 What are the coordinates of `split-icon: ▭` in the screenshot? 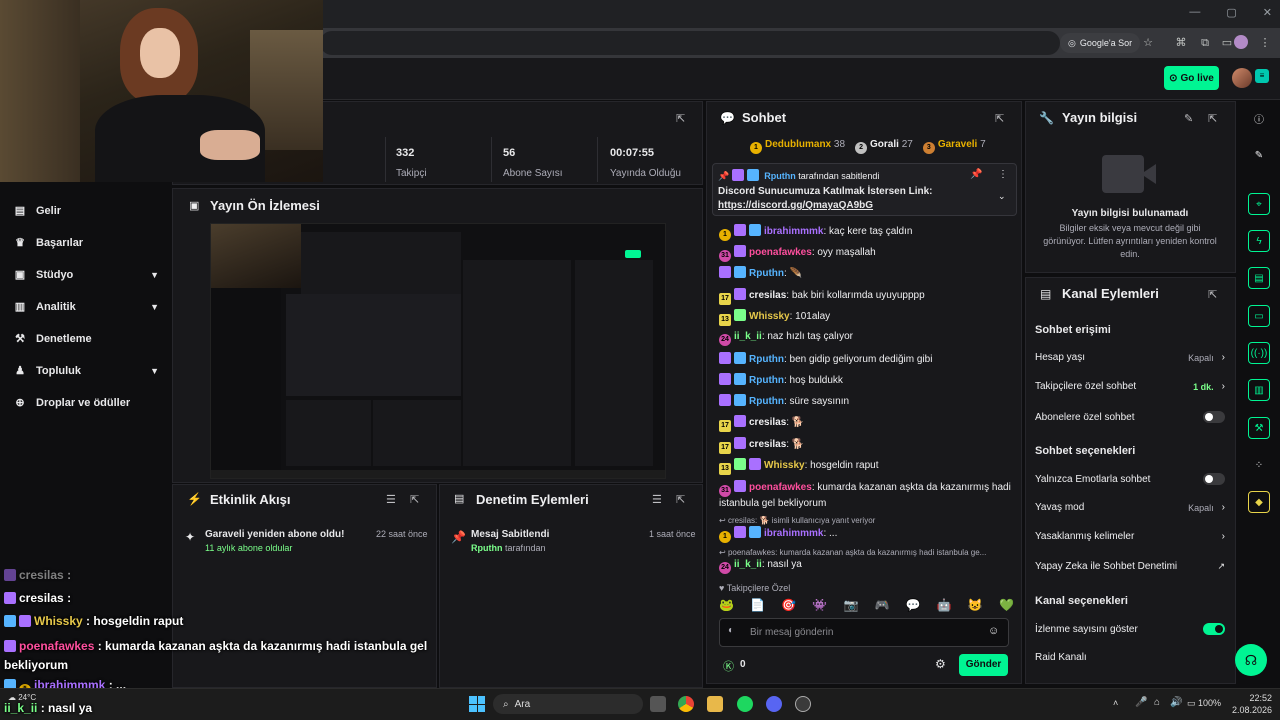 It's located at (1227, 43).